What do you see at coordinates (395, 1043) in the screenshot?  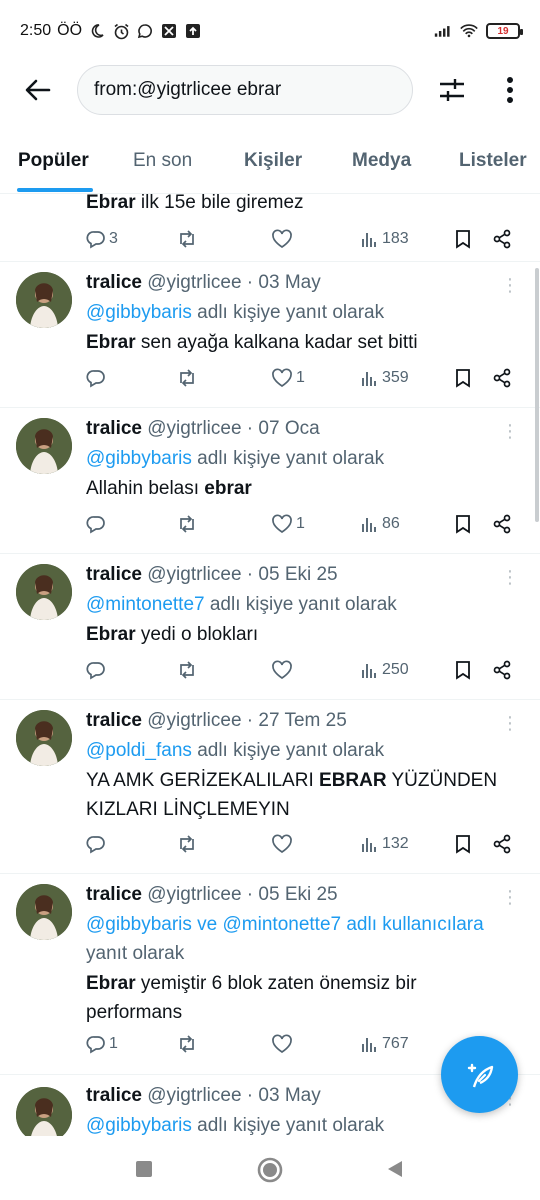 I see `view-count: 767` at bounding box center [395, 1043].